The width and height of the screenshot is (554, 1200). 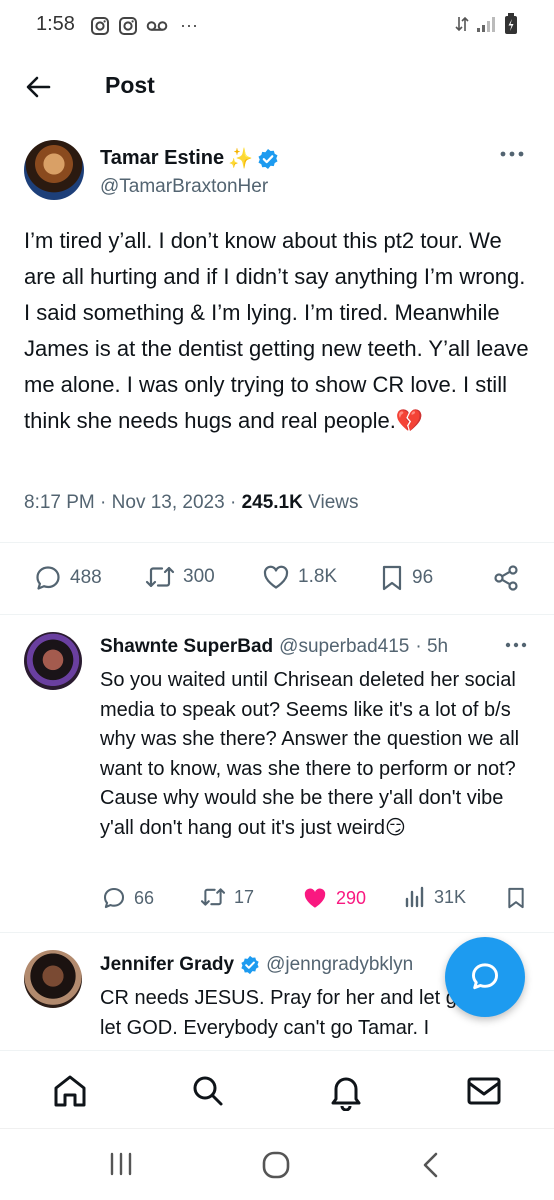 I want to click on mail-icon, so click(x=484, y=1091).